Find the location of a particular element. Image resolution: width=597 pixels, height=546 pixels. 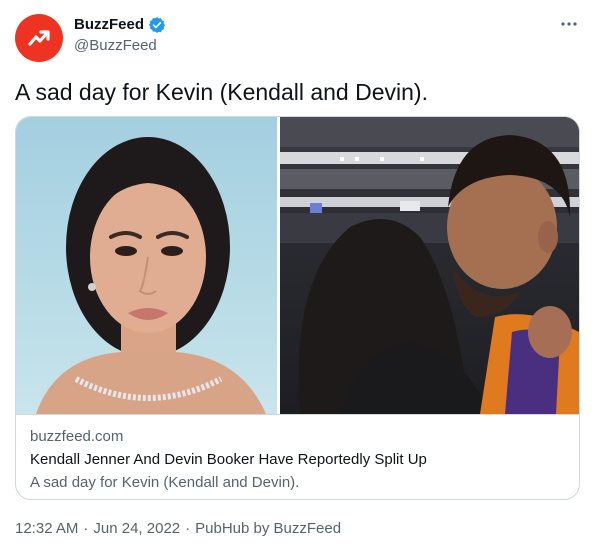

verified-badge-icon is located at coordinates (157, 25).